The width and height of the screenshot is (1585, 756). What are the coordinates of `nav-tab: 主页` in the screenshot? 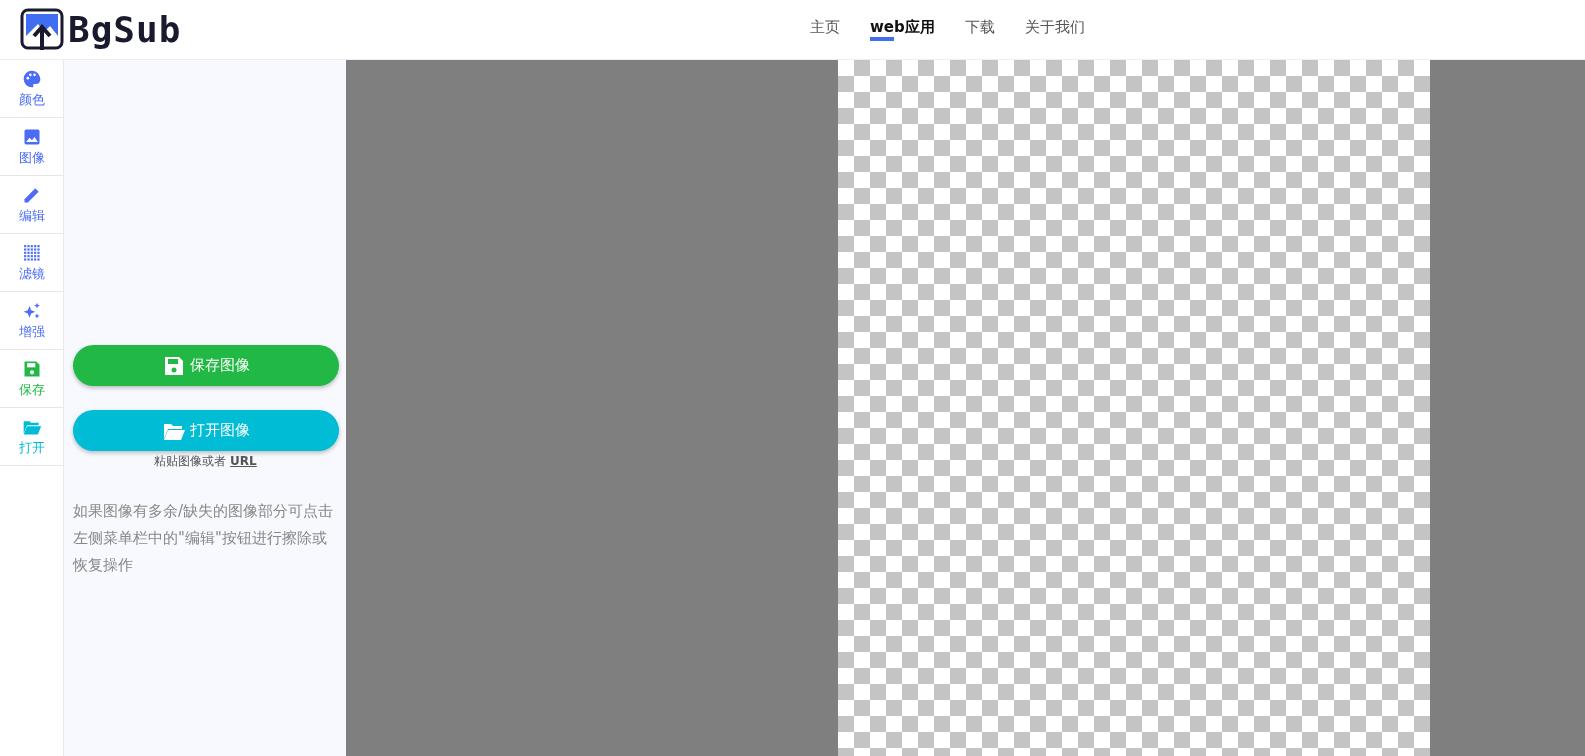 It's located at (825, 29).